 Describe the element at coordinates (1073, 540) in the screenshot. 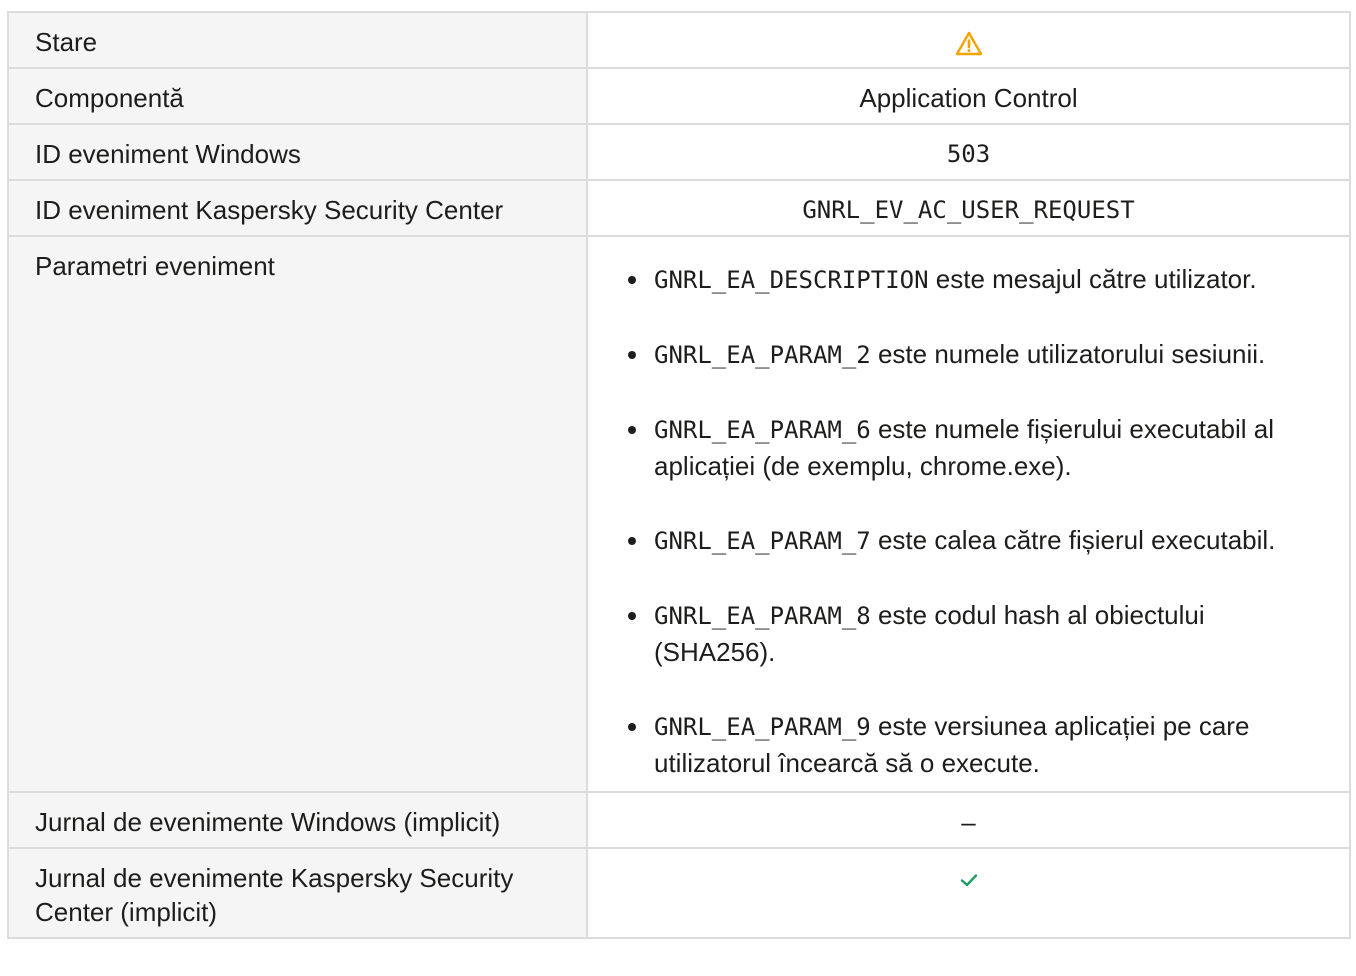

I see `param-description: este calea către fișierul executabil.` at that location.